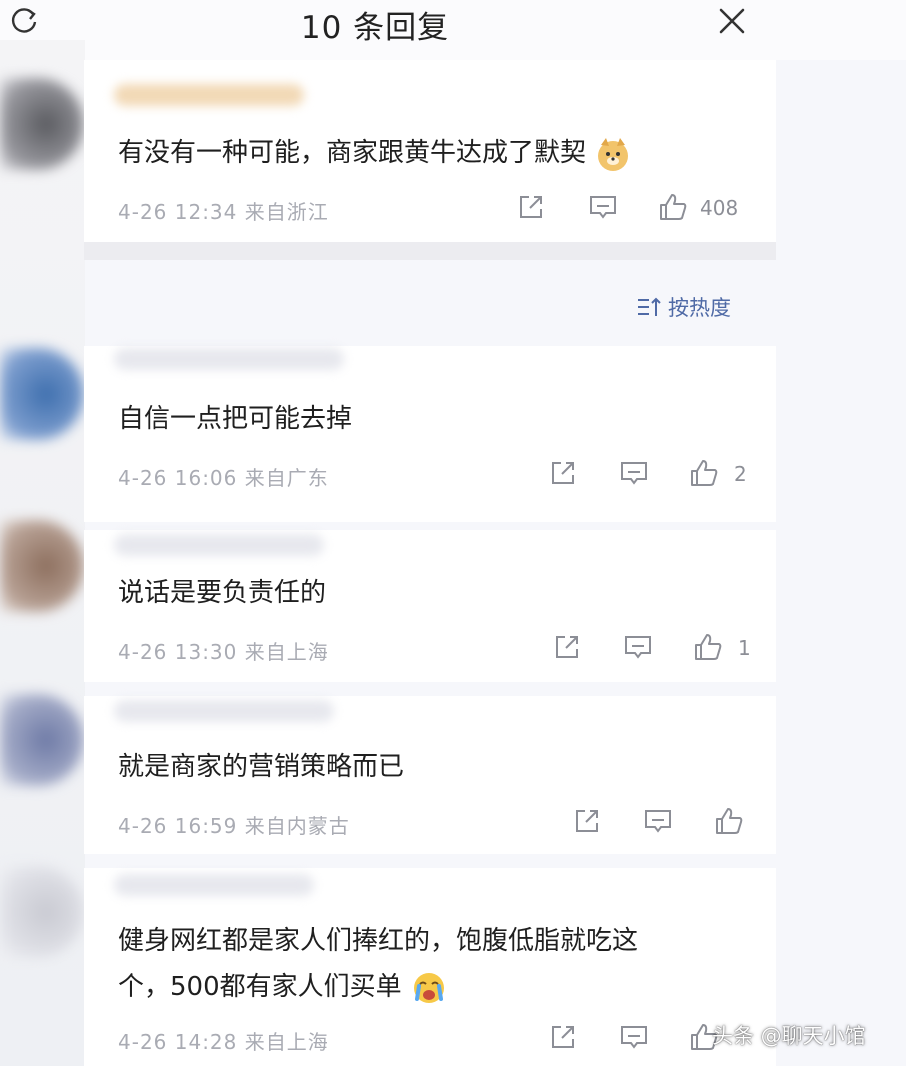  I want to click on doge-emoji, so click(613, 154).